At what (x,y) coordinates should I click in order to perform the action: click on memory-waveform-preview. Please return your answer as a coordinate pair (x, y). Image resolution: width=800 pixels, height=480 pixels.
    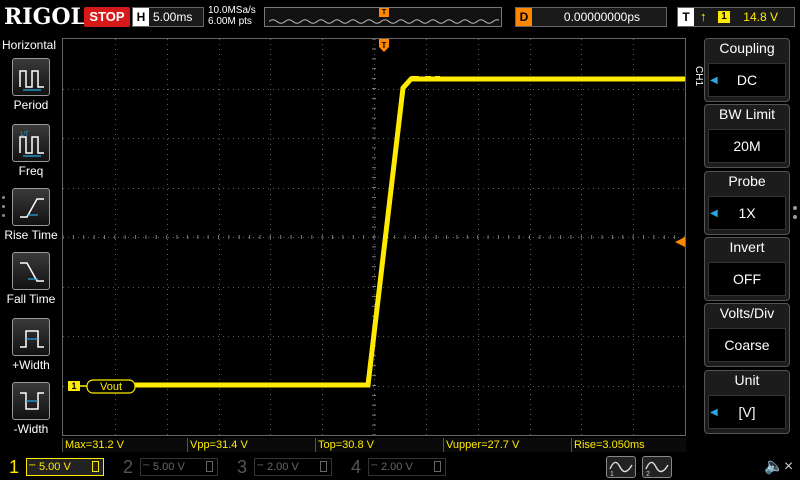
    Looking at the image, I should click on (384, 21).